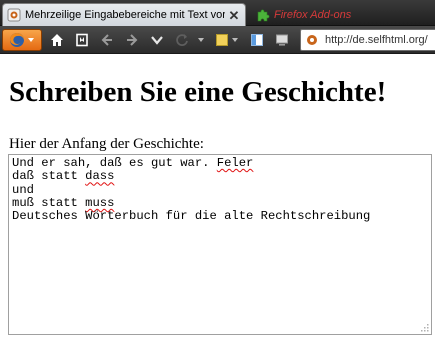  I want to click on textarea-text: muß statt, so click(49, 202).